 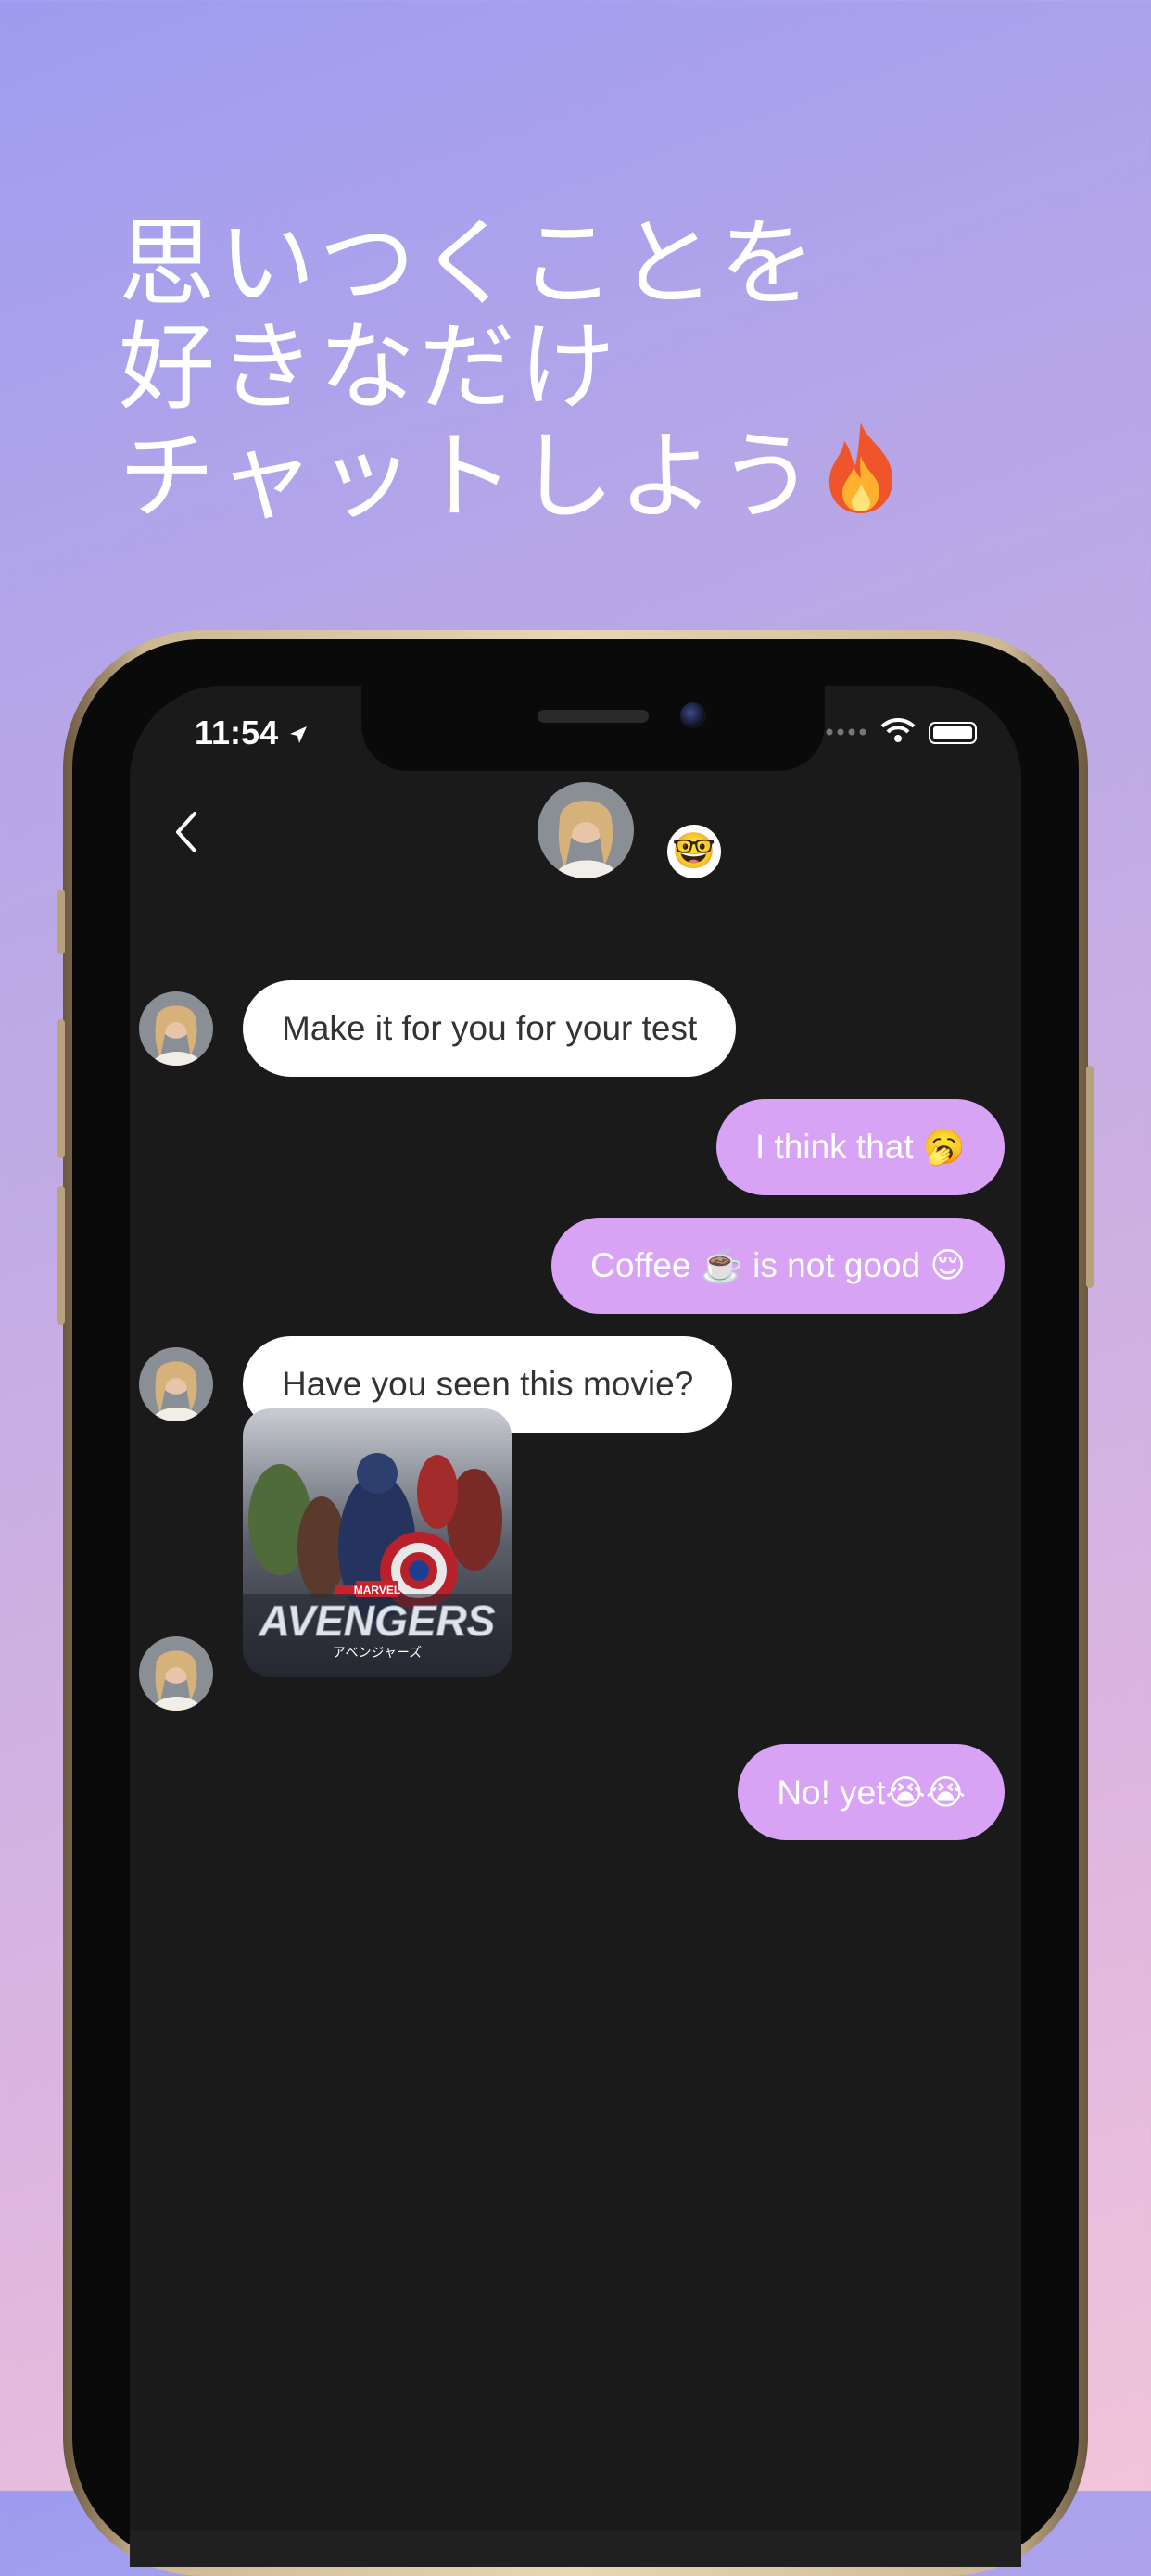 What do you see at coordinates (61, 922) in the screenshot?
I see `mute-switch` at bounding box center [61, 922].